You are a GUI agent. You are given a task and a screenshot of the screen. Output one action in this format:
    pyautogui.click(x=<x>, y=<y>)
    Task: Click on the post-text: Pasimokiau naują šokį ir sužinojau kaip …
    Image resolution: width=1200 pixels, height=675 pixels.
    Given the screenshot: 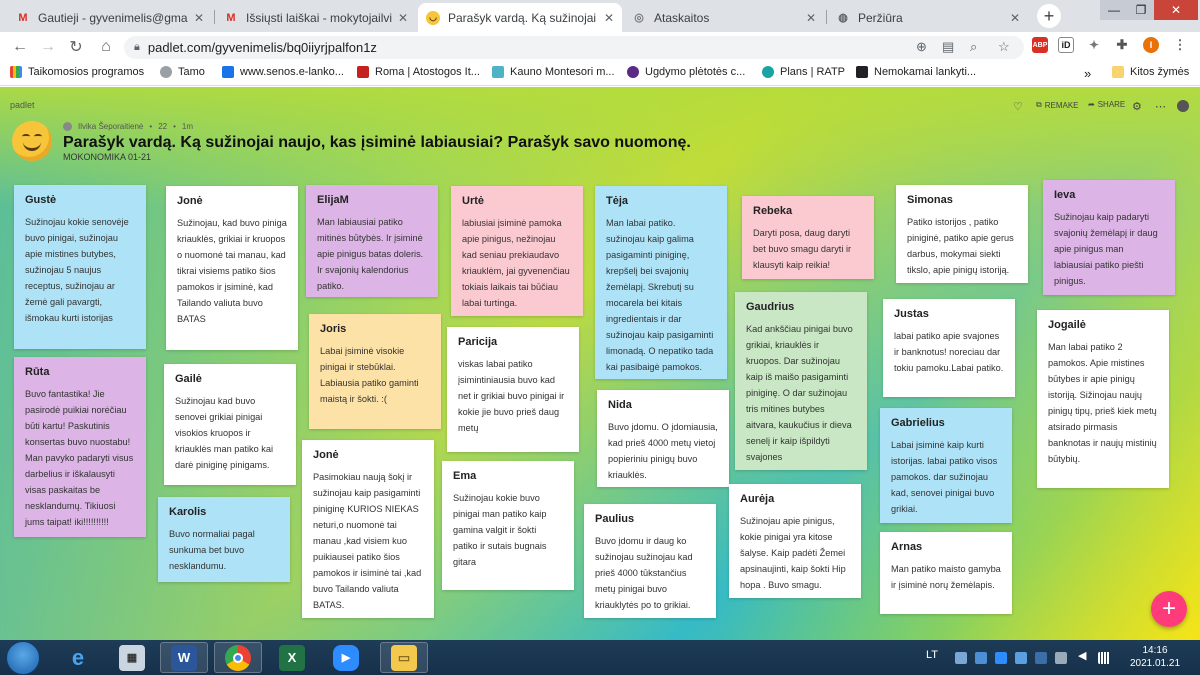 What is the action you would take?
    pyautogui.click(x=367, y=541)
    